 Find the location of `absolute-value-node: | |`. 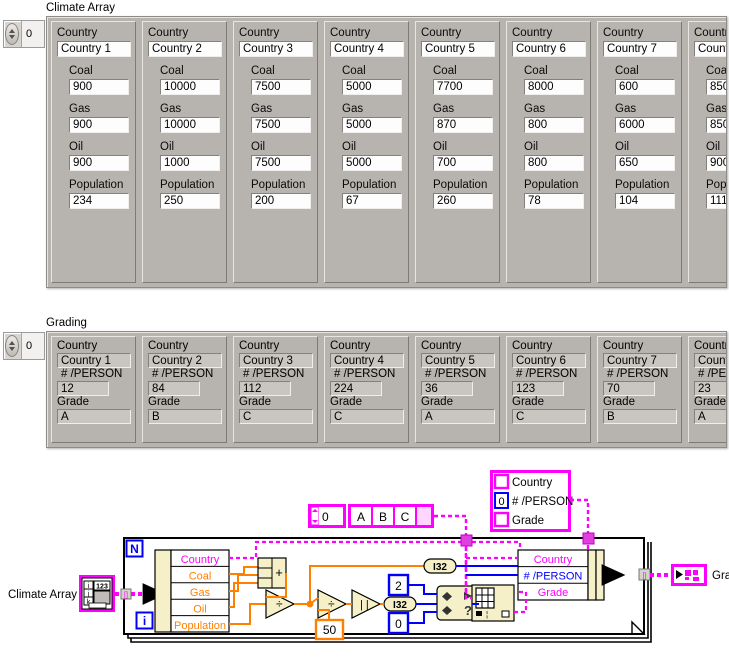

absolute-value-node: | | is located at coordinates (366, 604).